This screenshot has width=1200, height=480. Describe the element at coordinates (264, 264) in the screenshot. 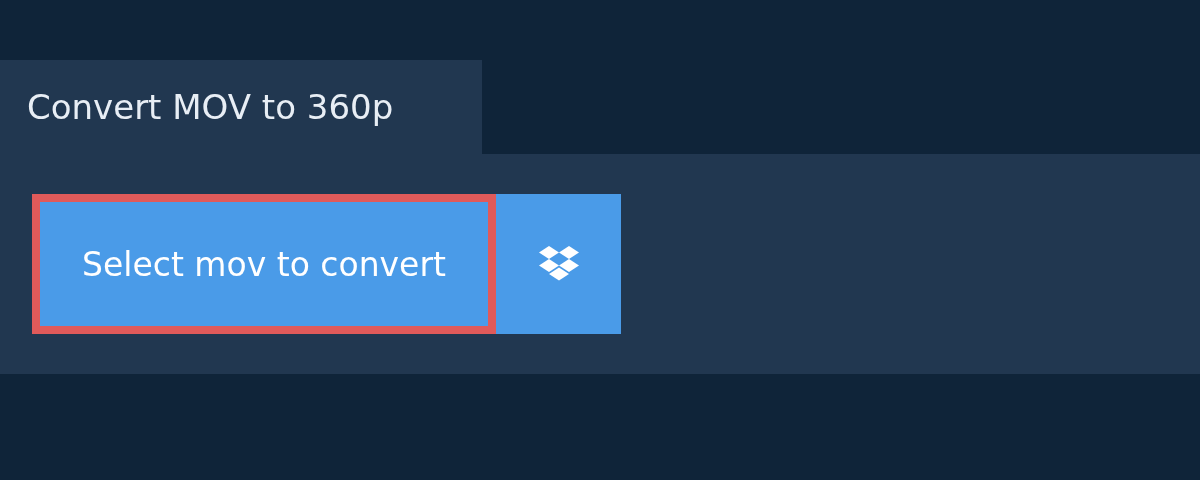

I see `select-file-button: Select mov to convert` at that location.